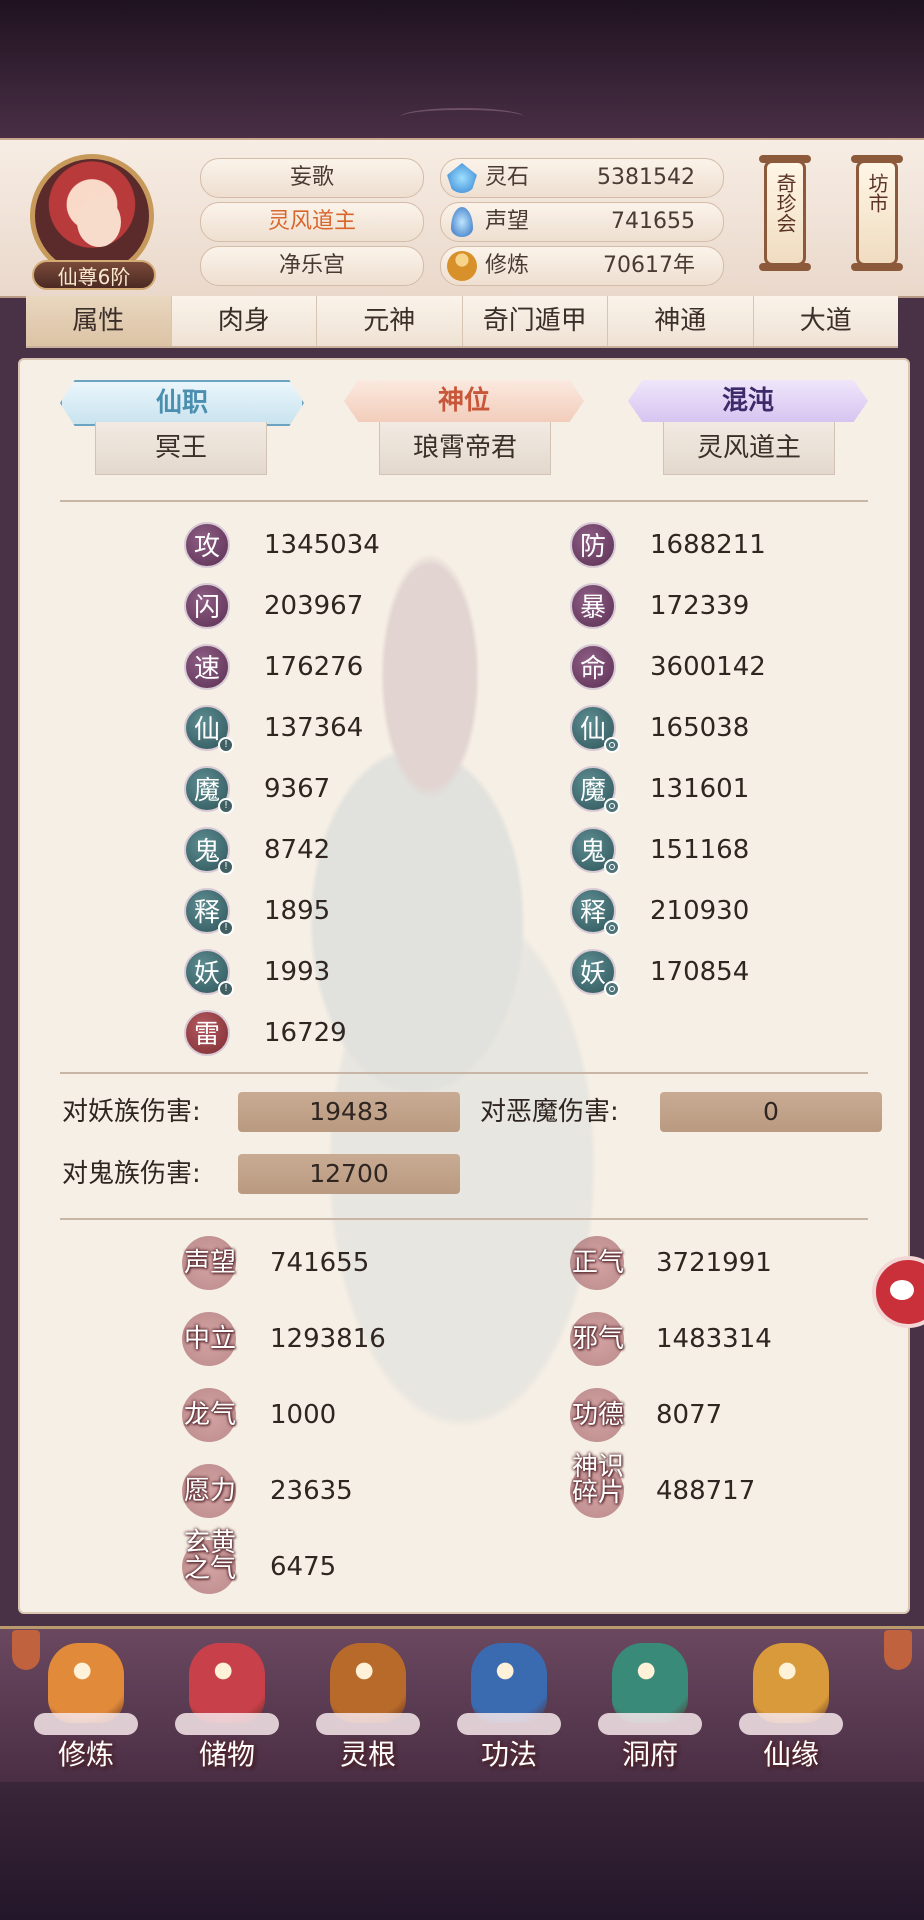  Describe the element at coordinates (700, 728) in the screenshot. I see `stat-value: 165038` at that location.